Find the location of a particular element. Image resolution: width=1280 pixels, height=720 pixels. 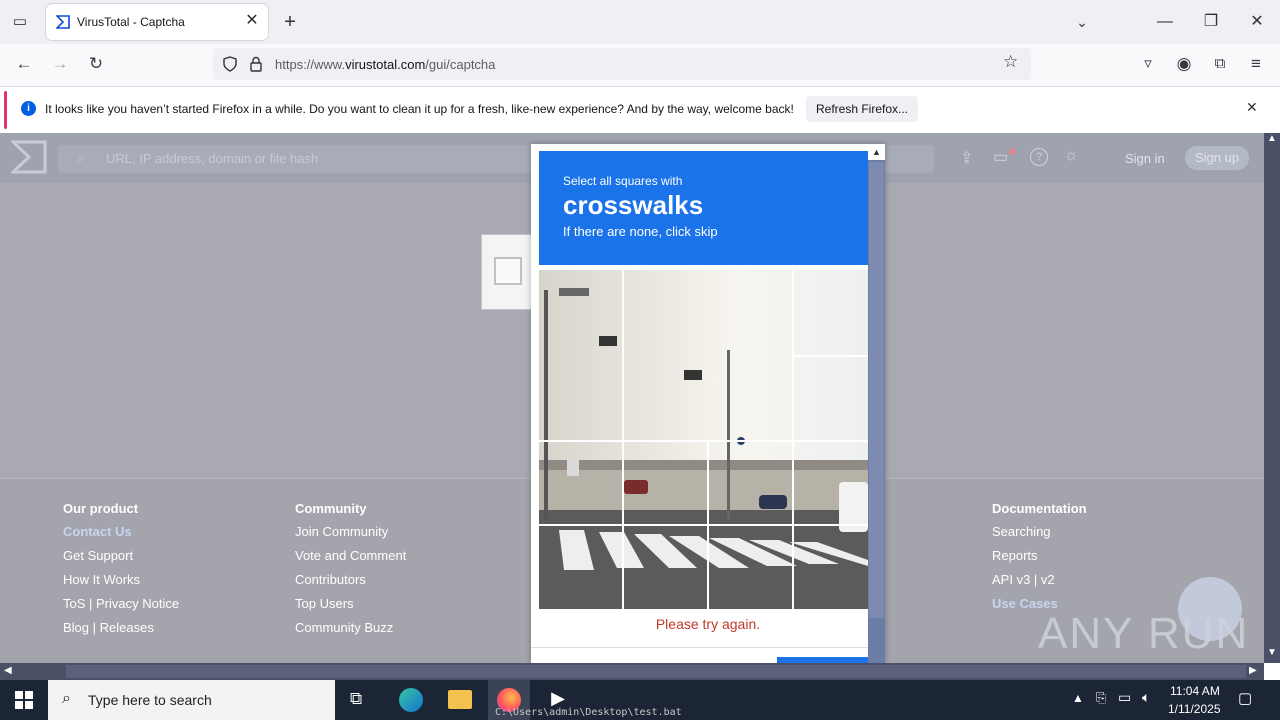

tray-chevron-icon: ▲ is located at coordinates (1078, 698).